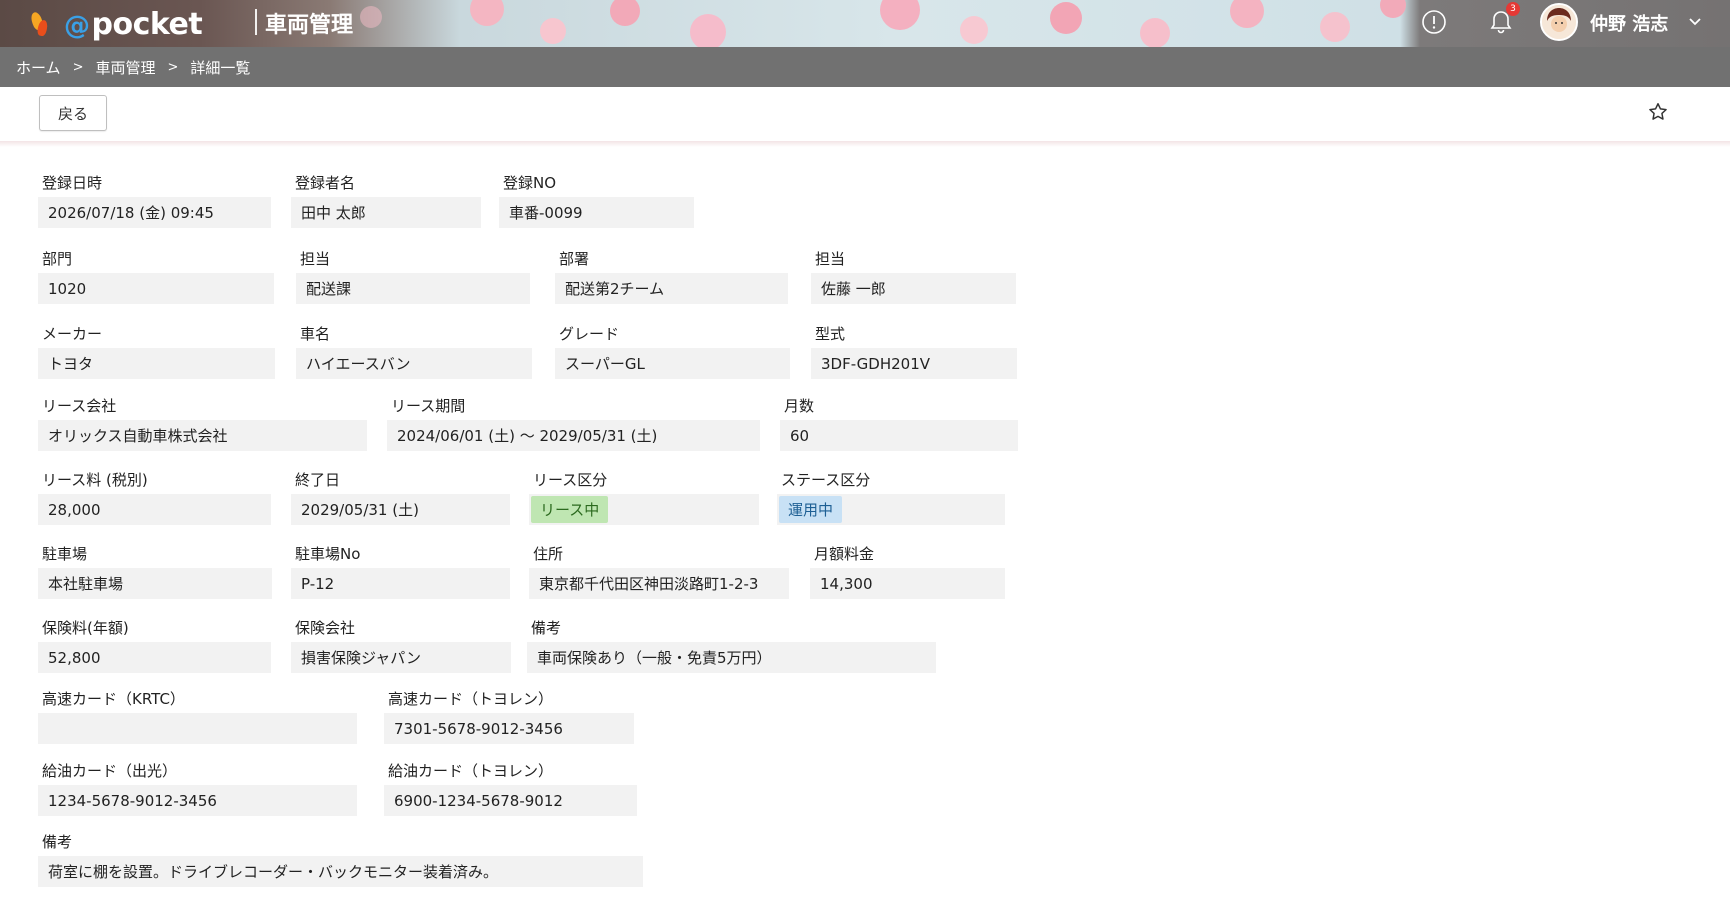 This screenshot has width=1730, height=909. I want to click on field-label: 登録者名, so click(325, 183).